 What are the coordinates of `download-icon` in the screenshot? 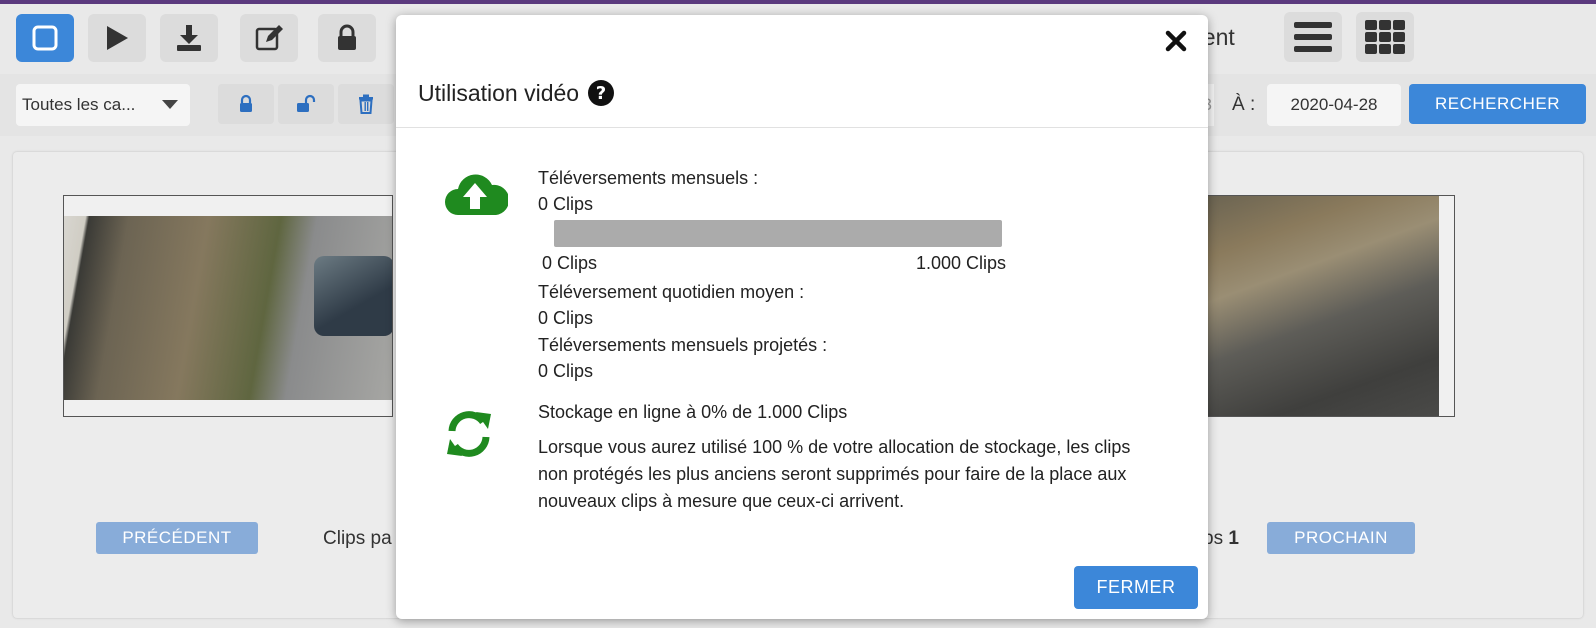 It's located at (189, 38).